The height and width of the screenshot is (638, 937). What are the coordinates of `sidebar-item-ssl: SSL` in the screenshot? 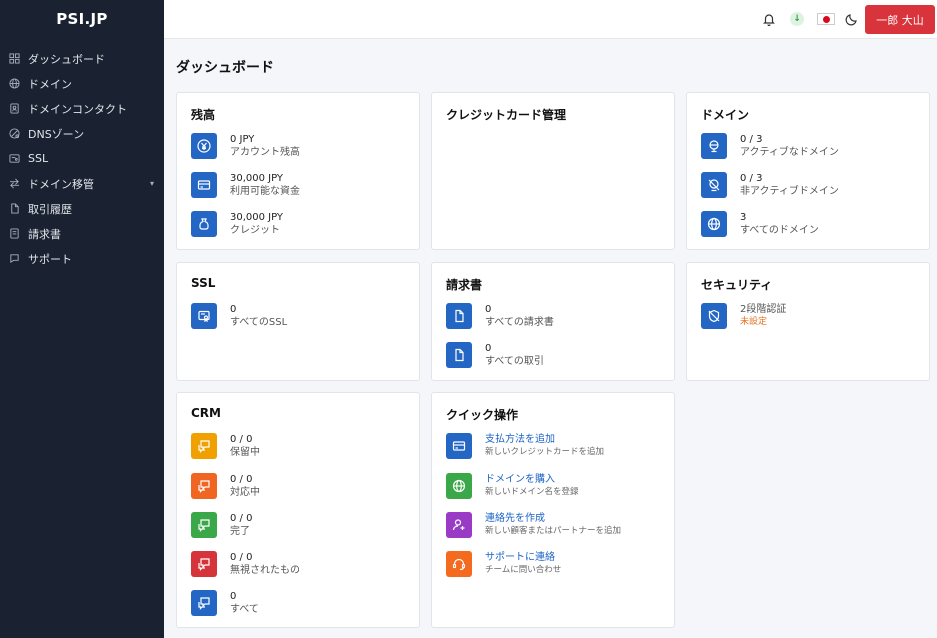 It's located at (82, 158).